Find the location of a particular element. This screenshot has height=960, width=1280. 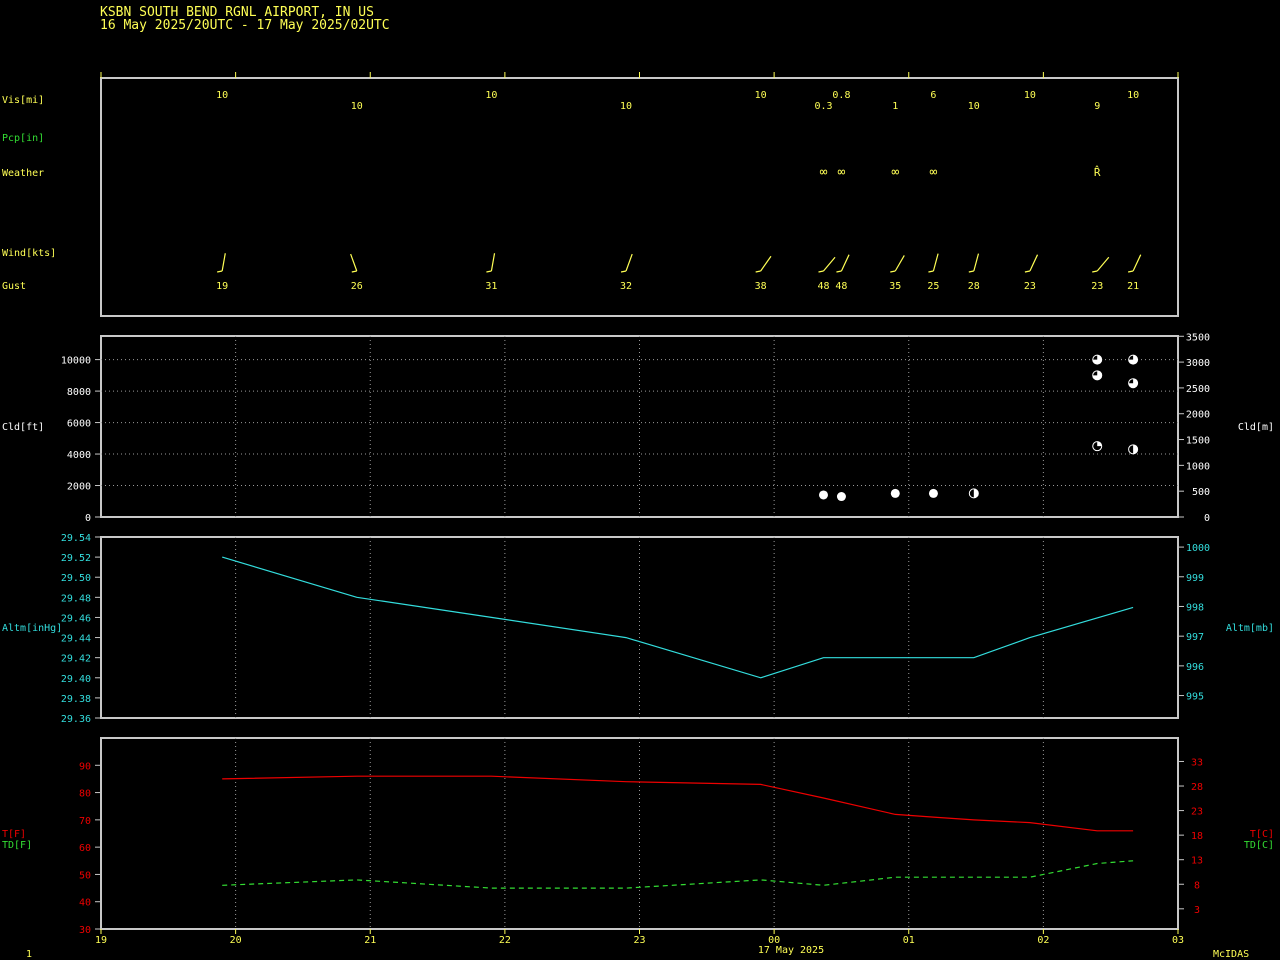

altimeter-mb-tick-label: 996 is located at coordinates (1195, 667).